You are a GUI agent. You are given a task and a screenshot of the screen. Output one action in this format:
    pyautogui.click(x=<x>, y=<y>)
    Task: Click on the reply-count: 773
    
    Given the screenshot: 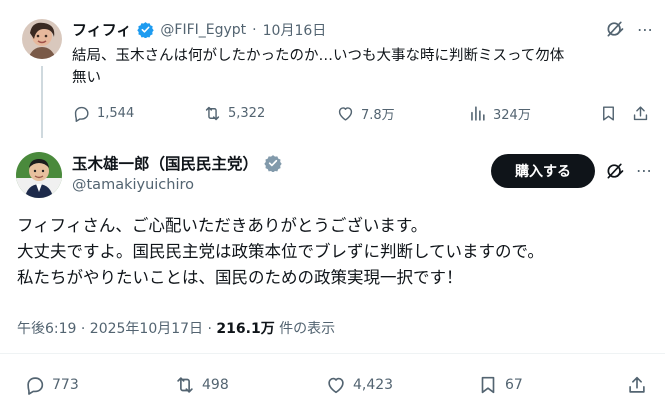 What is the action you would take?
    pyautogui.click(x=65, y=385)
    